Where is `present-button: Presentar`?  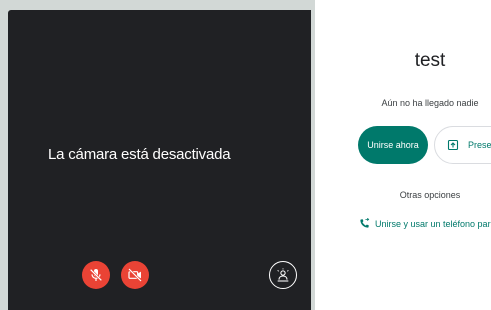
present-button: Presentar is located at coordinates (462, 145).